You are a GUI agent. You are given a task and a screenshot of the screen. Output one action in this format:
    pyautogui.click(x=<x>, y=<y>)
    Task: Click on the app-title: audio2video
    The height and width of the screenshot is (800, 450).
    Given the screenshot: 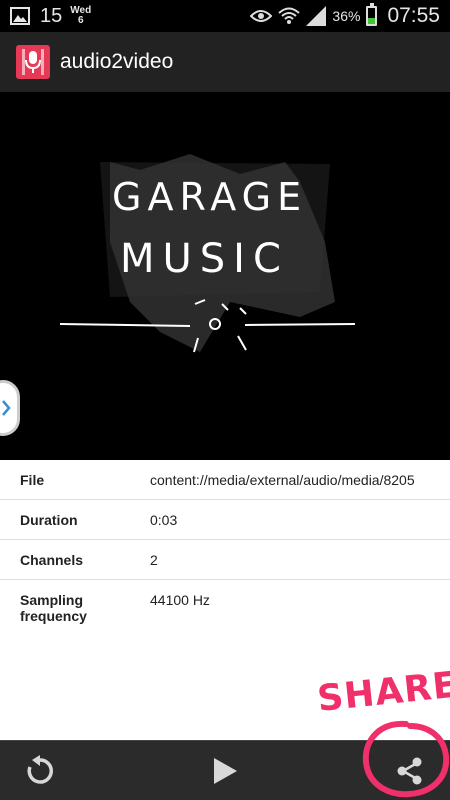 What is the action you would take?
    pyautogui.click(x=117, y=61)
    